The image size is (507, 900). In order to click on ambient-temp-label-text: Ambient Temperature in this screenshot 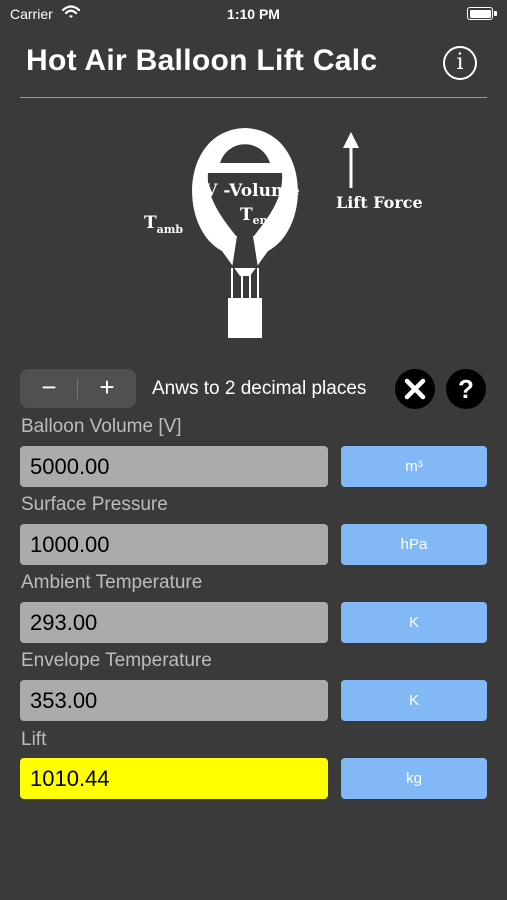, I will do `click(112, 582)`.